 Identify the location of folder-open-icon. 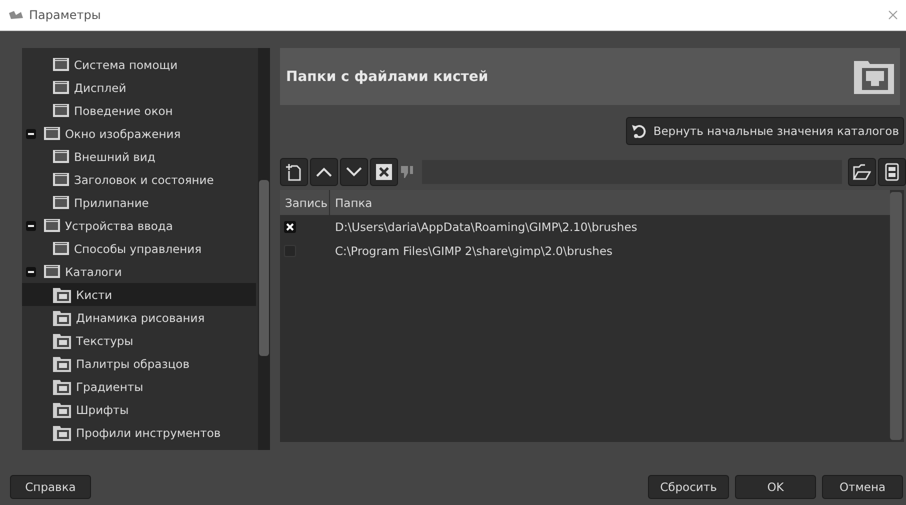
(862, 172).